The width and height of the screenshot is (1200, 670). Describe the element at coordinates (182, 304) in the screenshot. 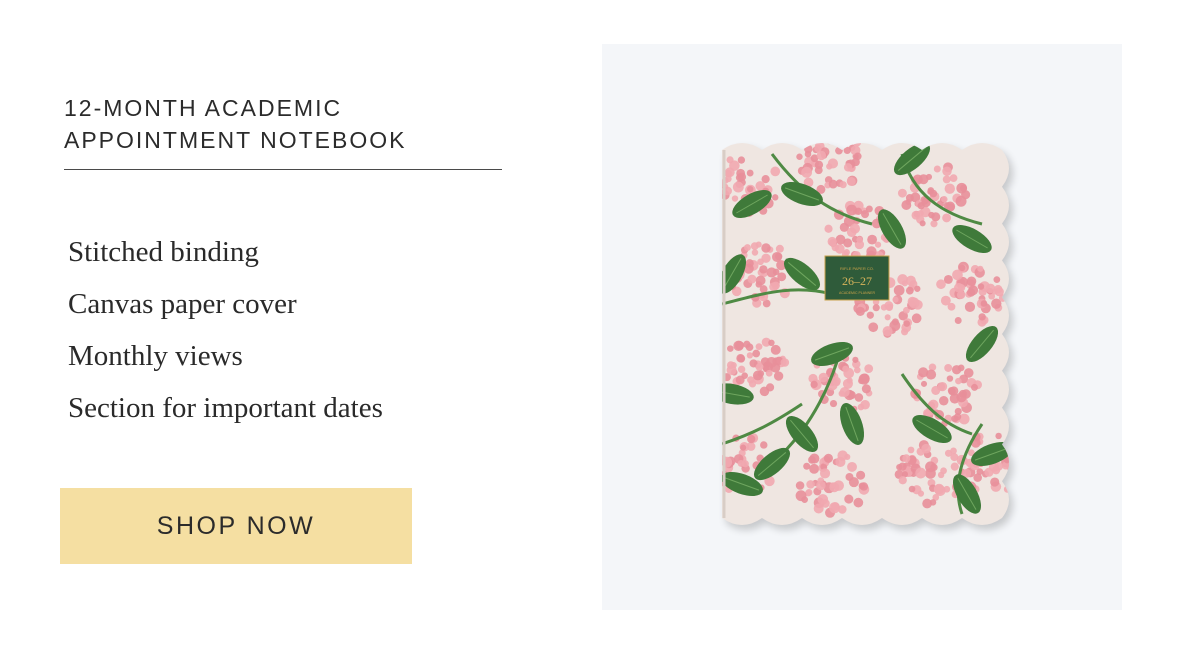

I see `feature-item: Canvas paper cover` at that location.